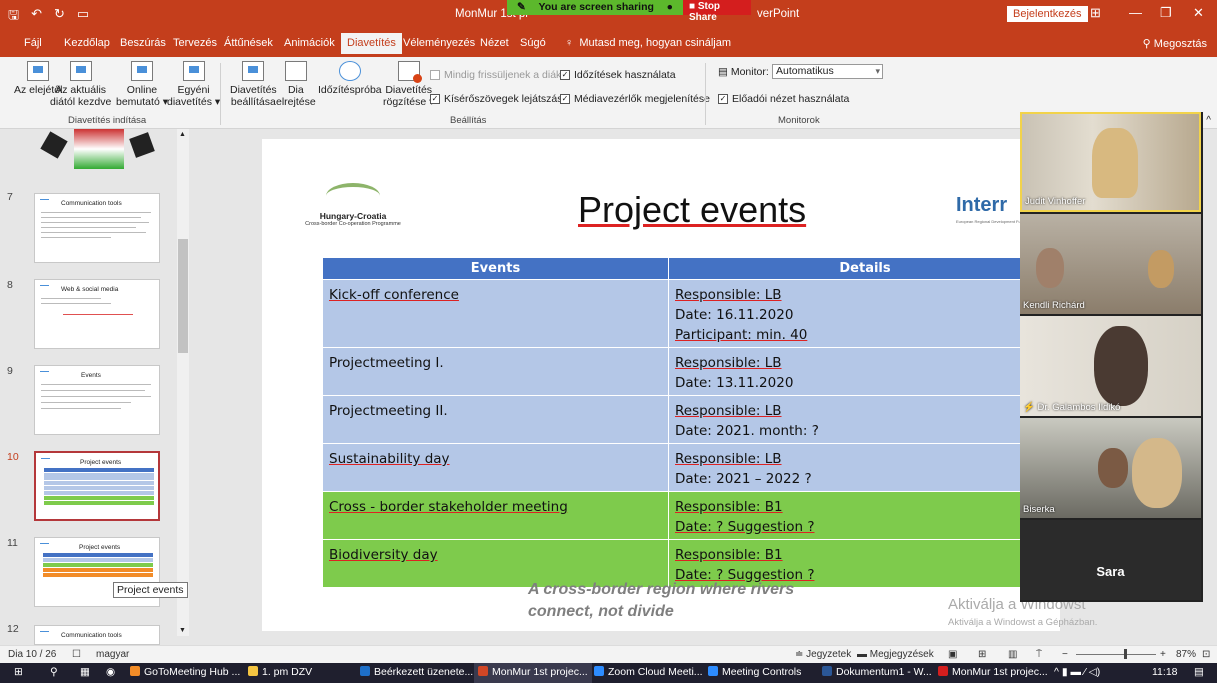 This screenshot has width=1217, height=683. Describe the element at coordinates (193, 71) in the screenshot. I see `custom-show-icon` at that location.